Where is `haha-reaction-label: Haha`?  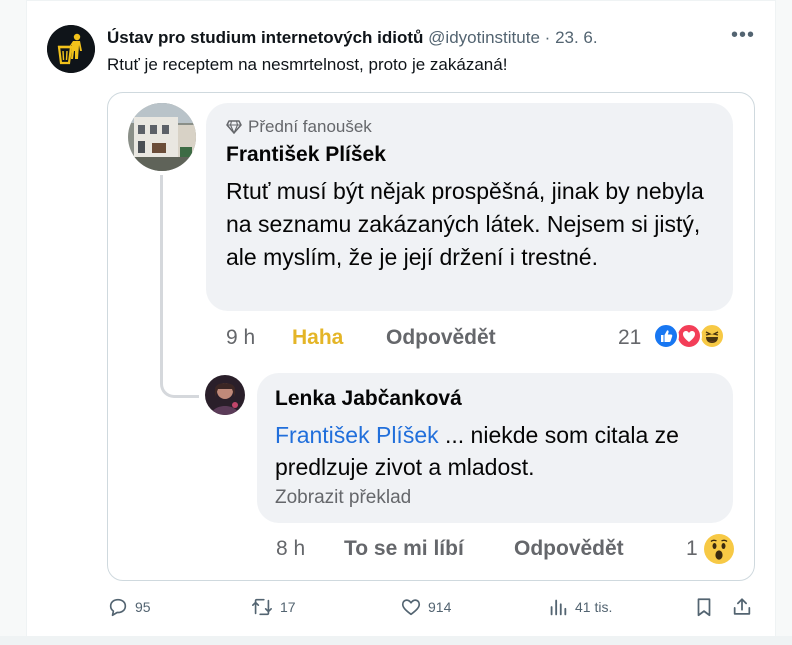 haha-reaction-label: Haha is located at coordinates (318, 337).